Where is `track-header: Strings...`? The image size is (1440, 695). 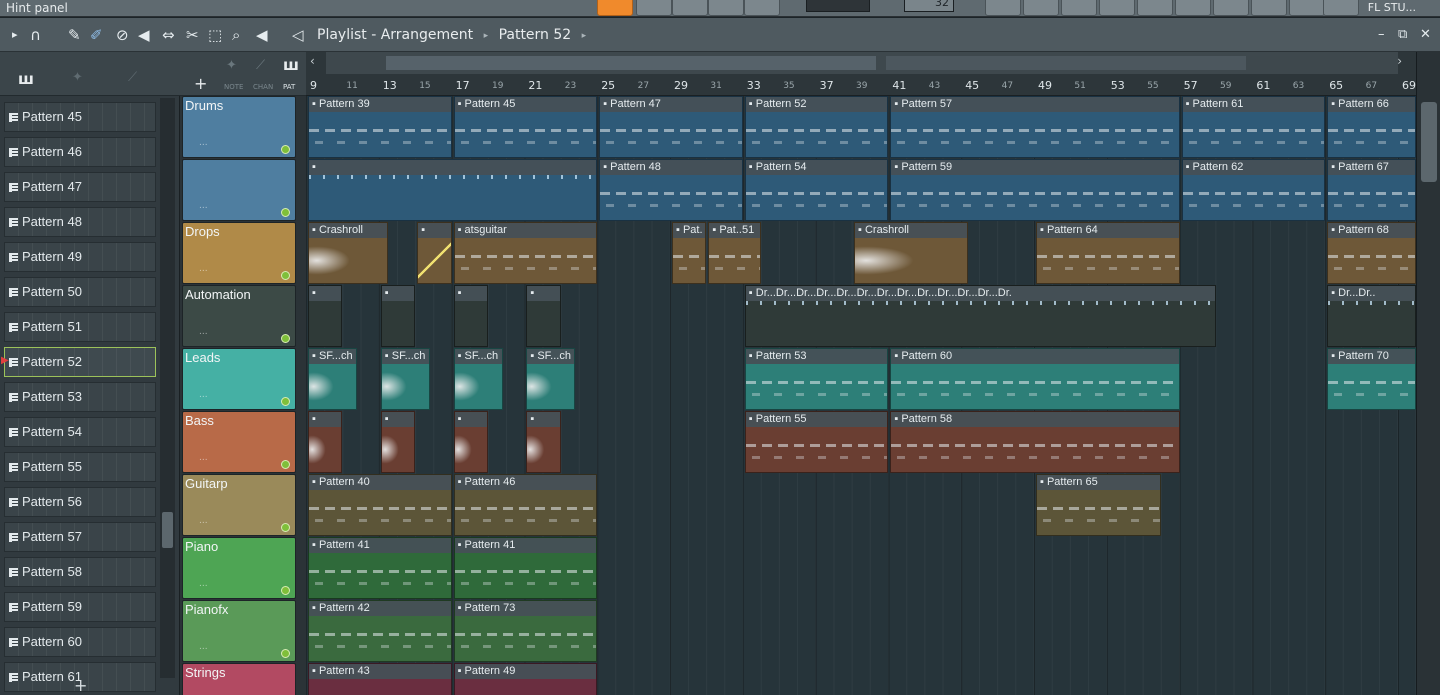
track-header: Strings... is located at coordinates (239, 679).